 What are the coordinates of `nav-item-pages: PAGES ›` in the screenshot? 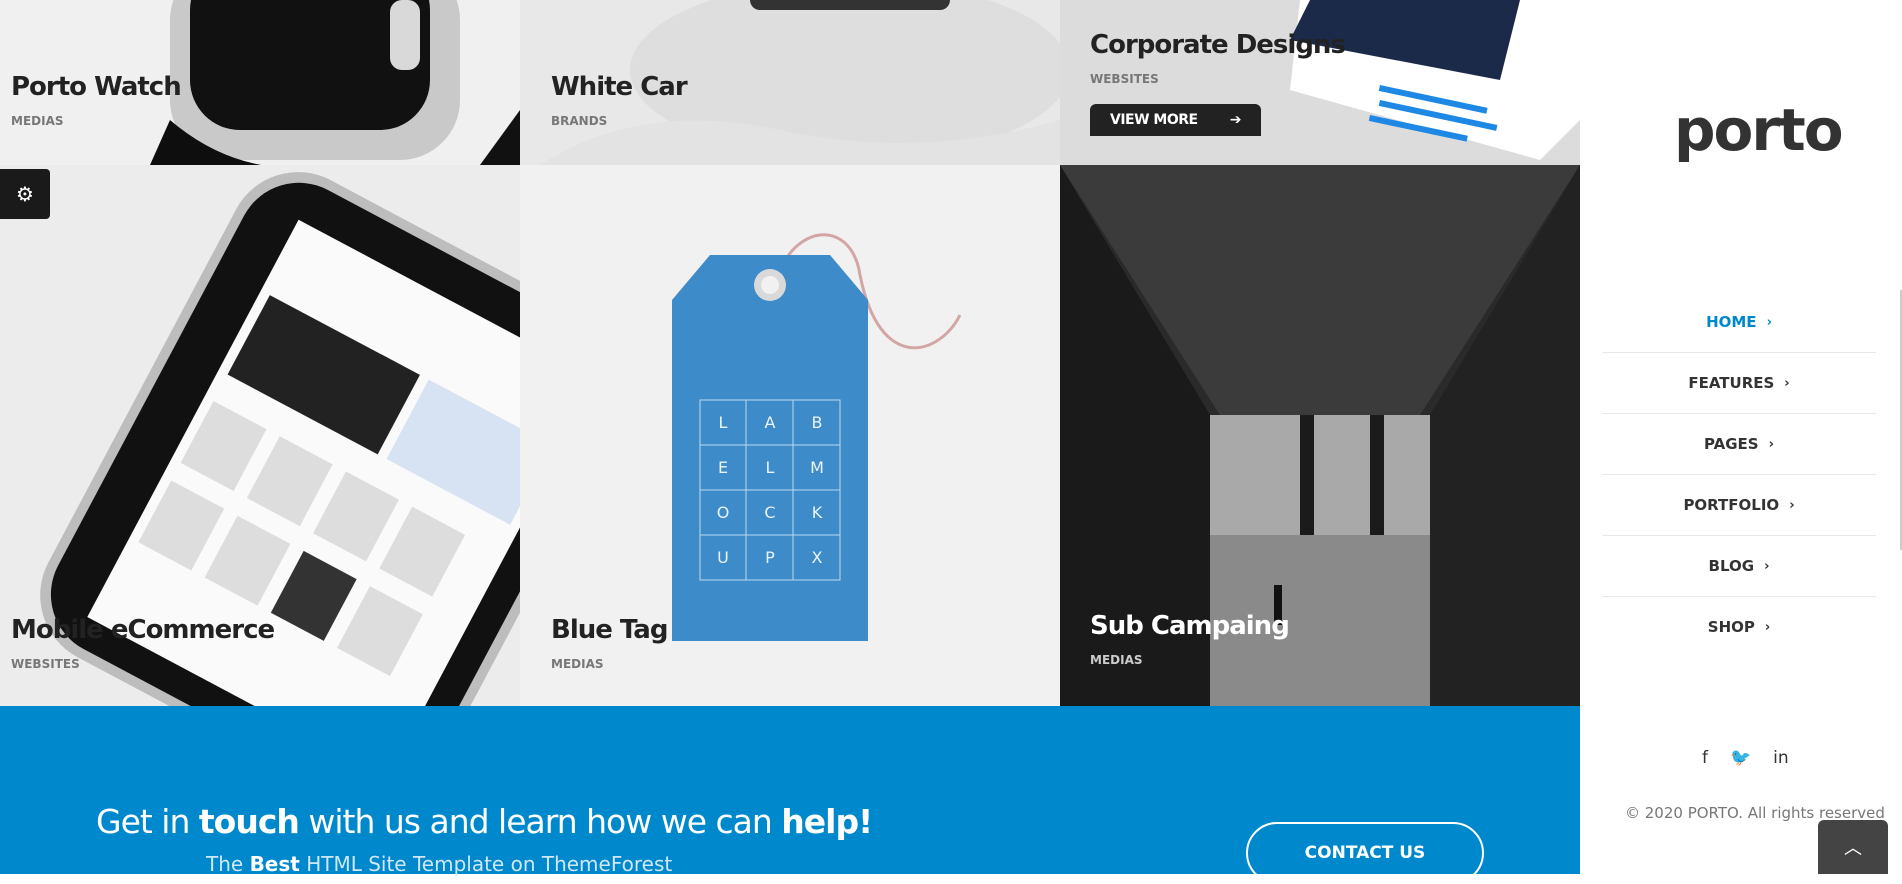 It's located at (1739, 444).